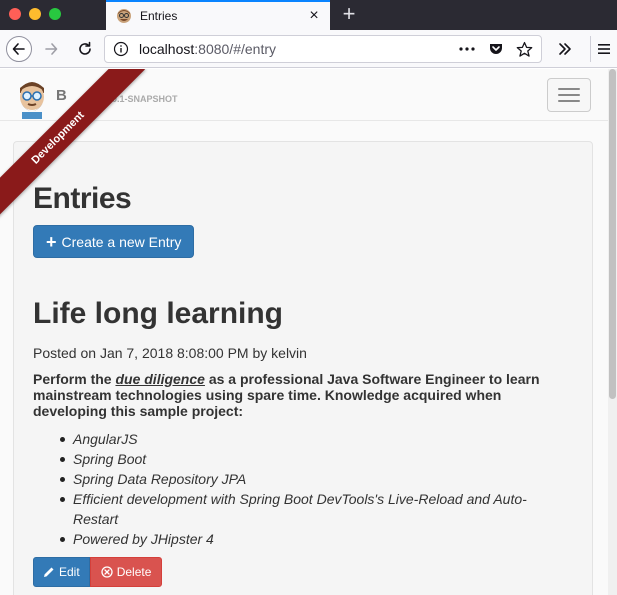 The image size is (617, 595). Describe the element at coordinates (107, 572) in the screenshot. I see `circle-x-icon` at that location.